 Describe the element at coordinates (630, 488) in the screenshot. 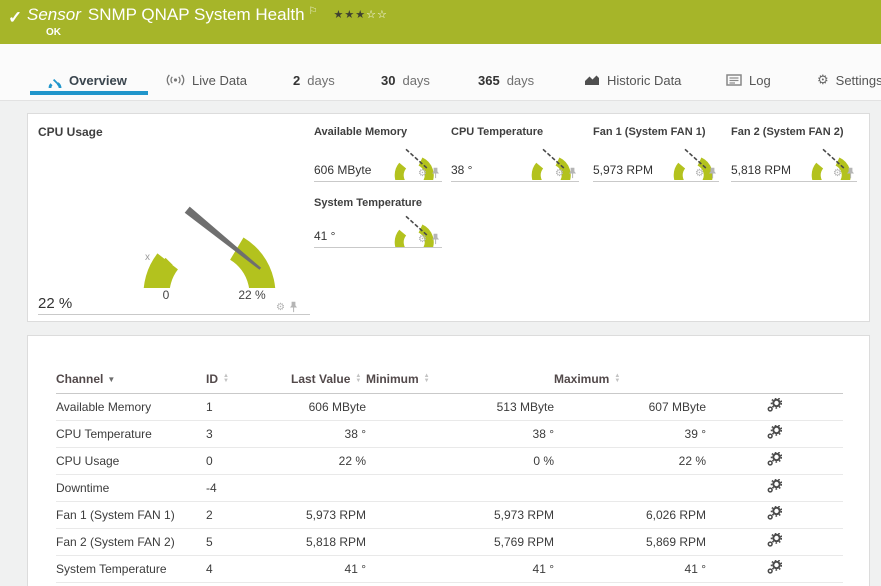

I see `channel-maximum` at that location.